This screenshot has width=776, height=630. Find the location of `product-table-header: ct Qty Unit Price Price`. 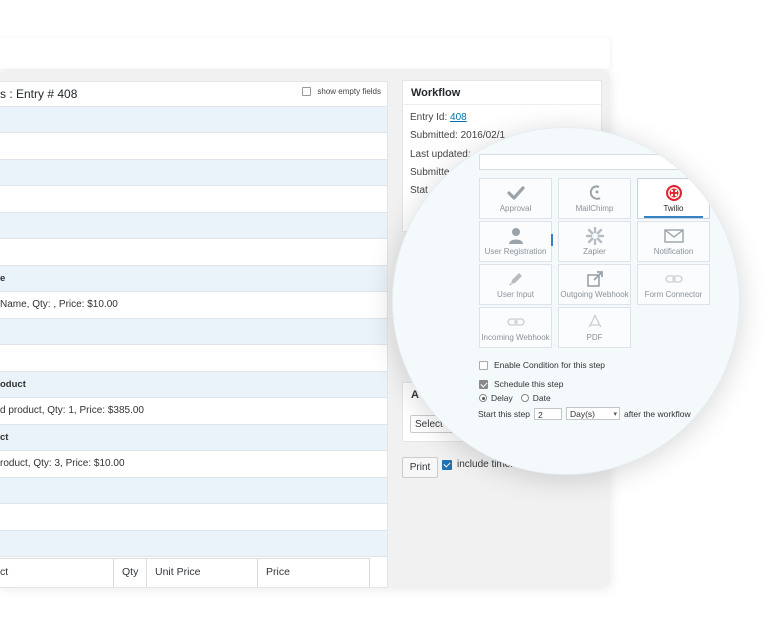

product-table-header: ct Qty Unit Price Price is located at coordinates (185, 572).